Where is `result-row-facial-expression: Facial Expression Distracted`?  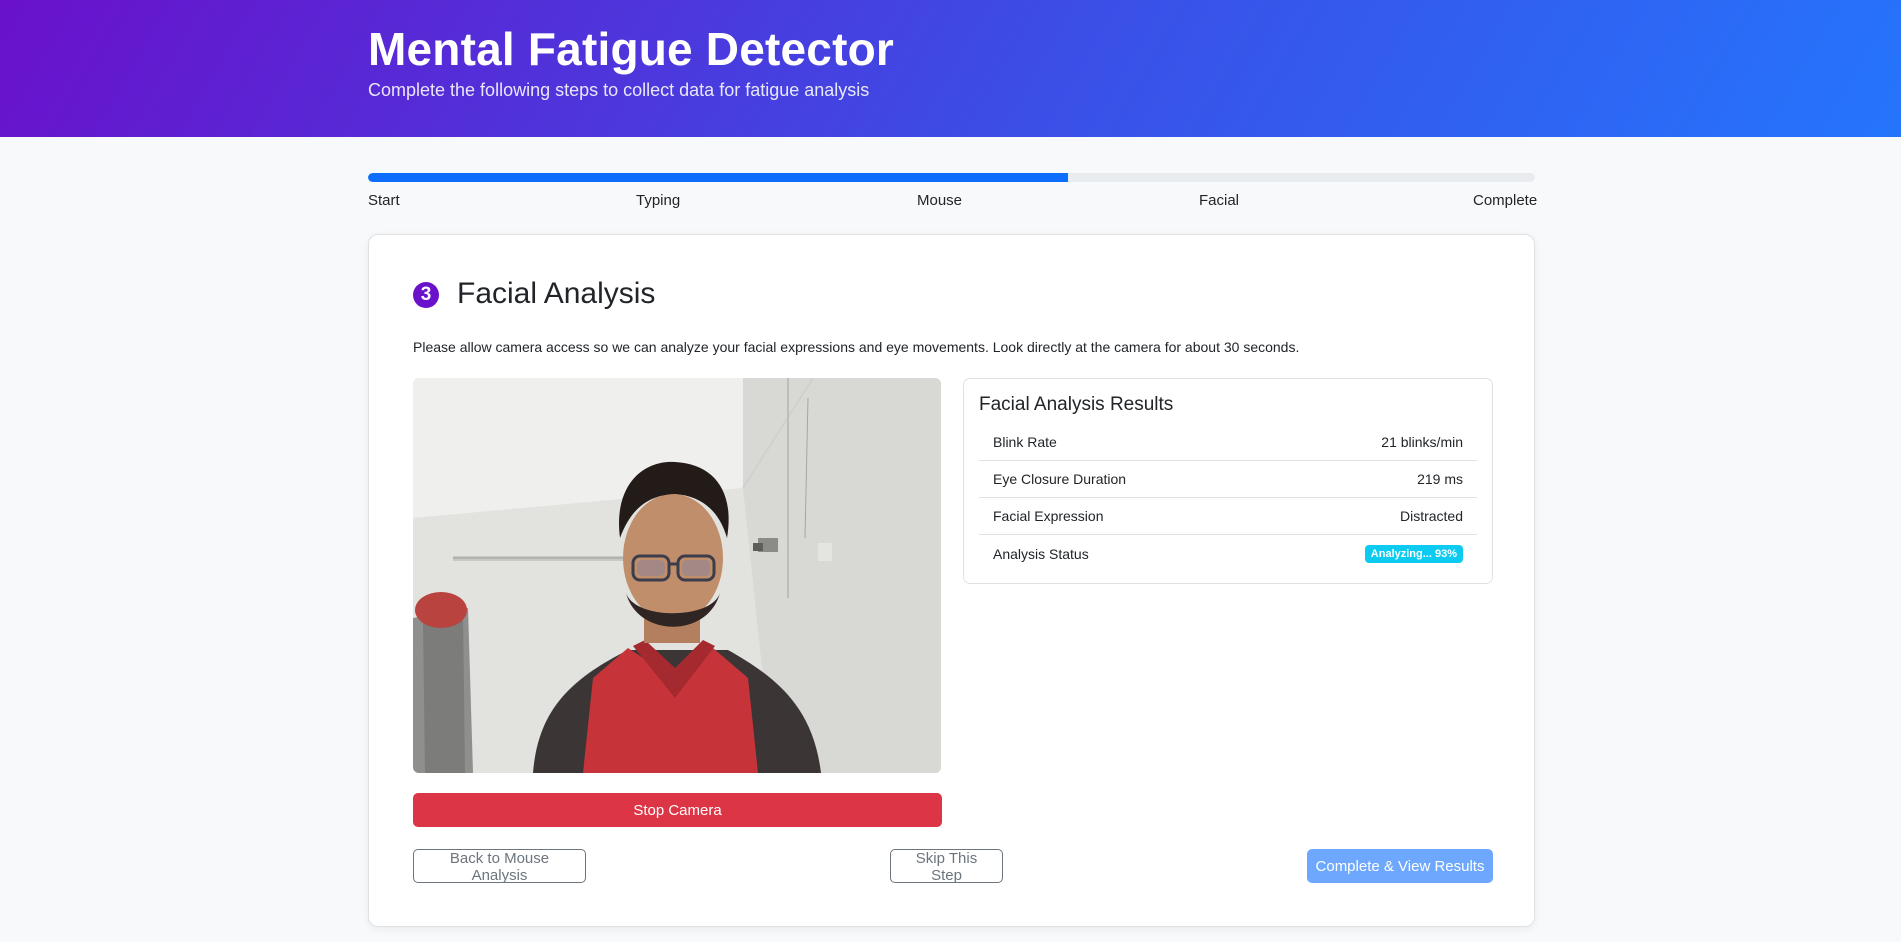 result-row-facial-expression: Facial Expression Distracted is located at coordinates (1228, 516).